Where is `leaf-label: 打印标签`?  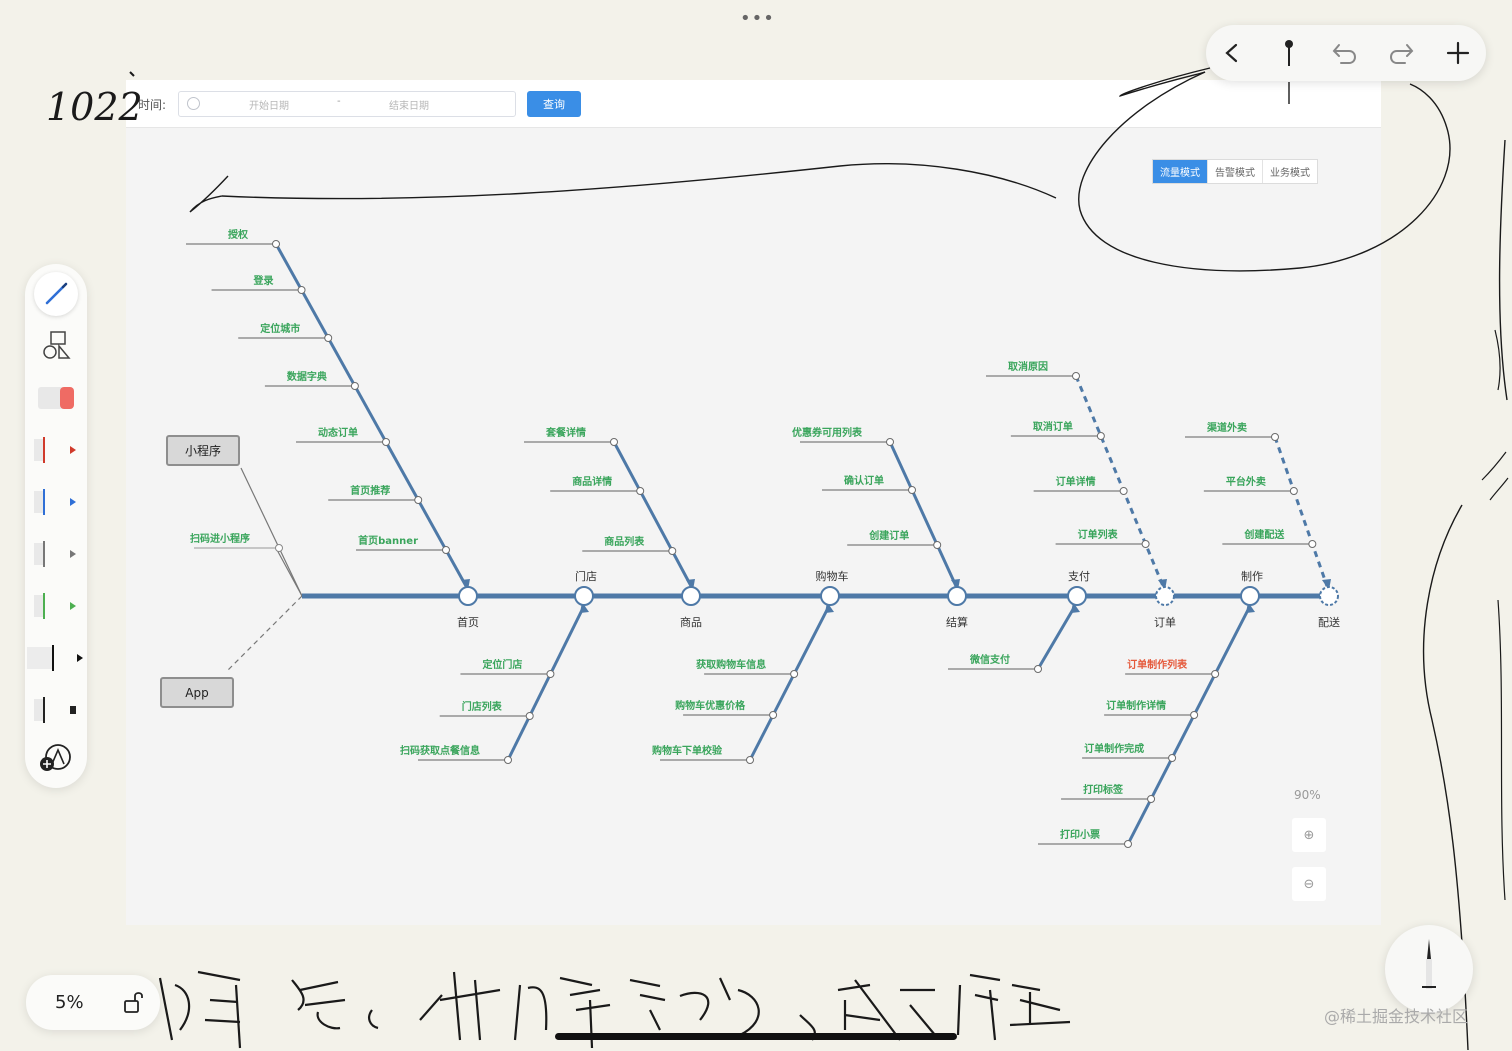 leaf-label: 打印标签 is located at coordinates (1103, 789).